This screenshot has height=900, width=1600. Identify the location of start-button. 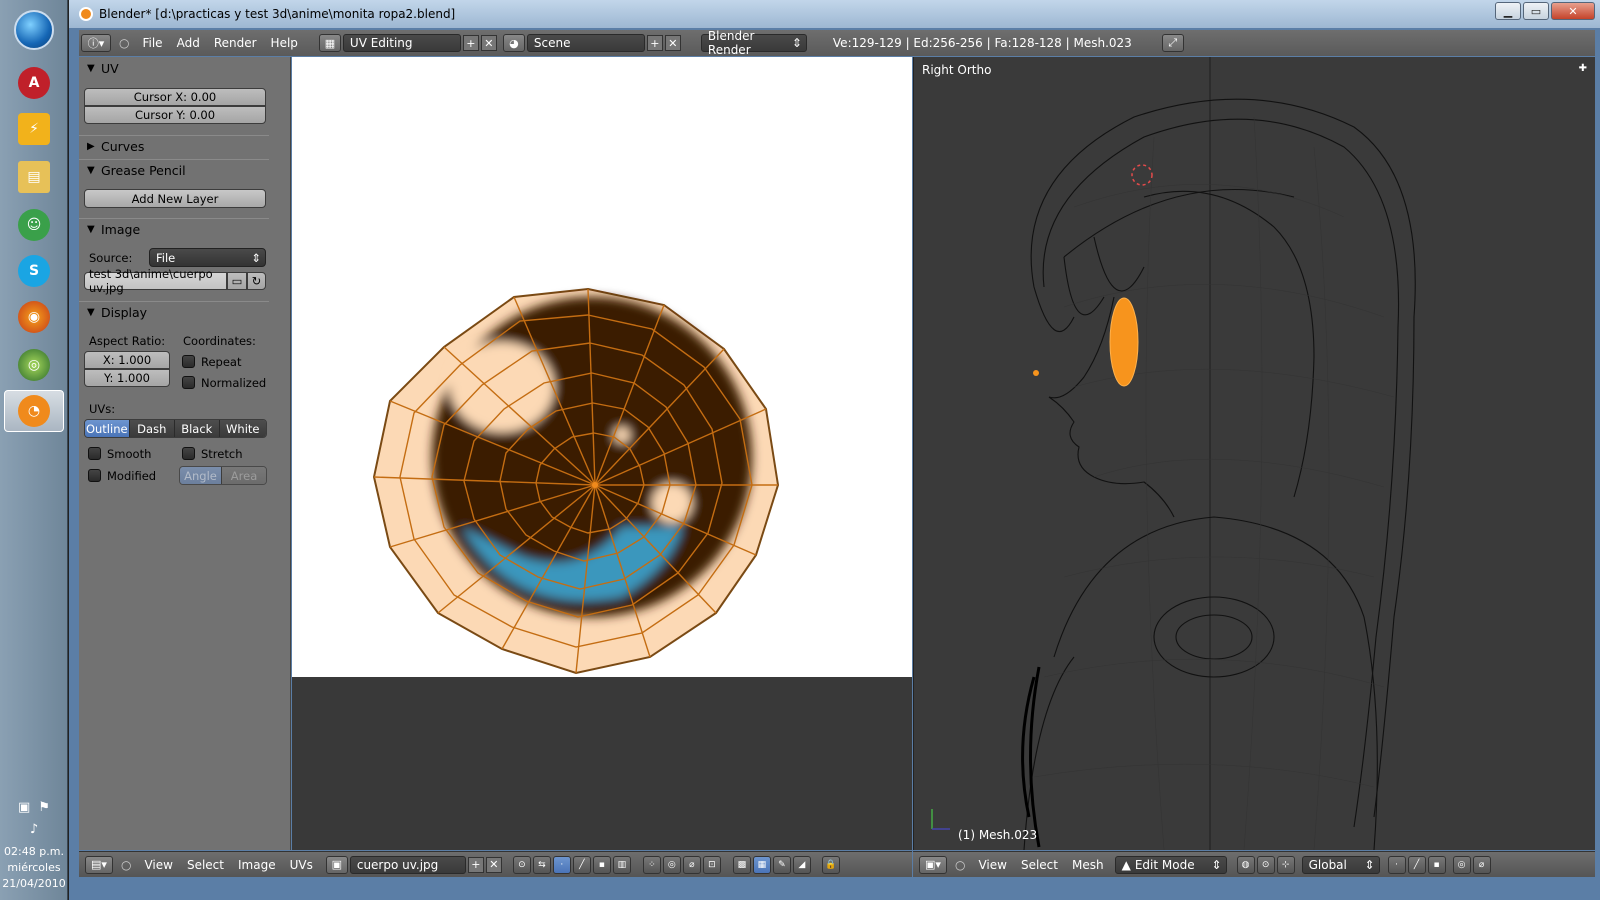
(34, 30).